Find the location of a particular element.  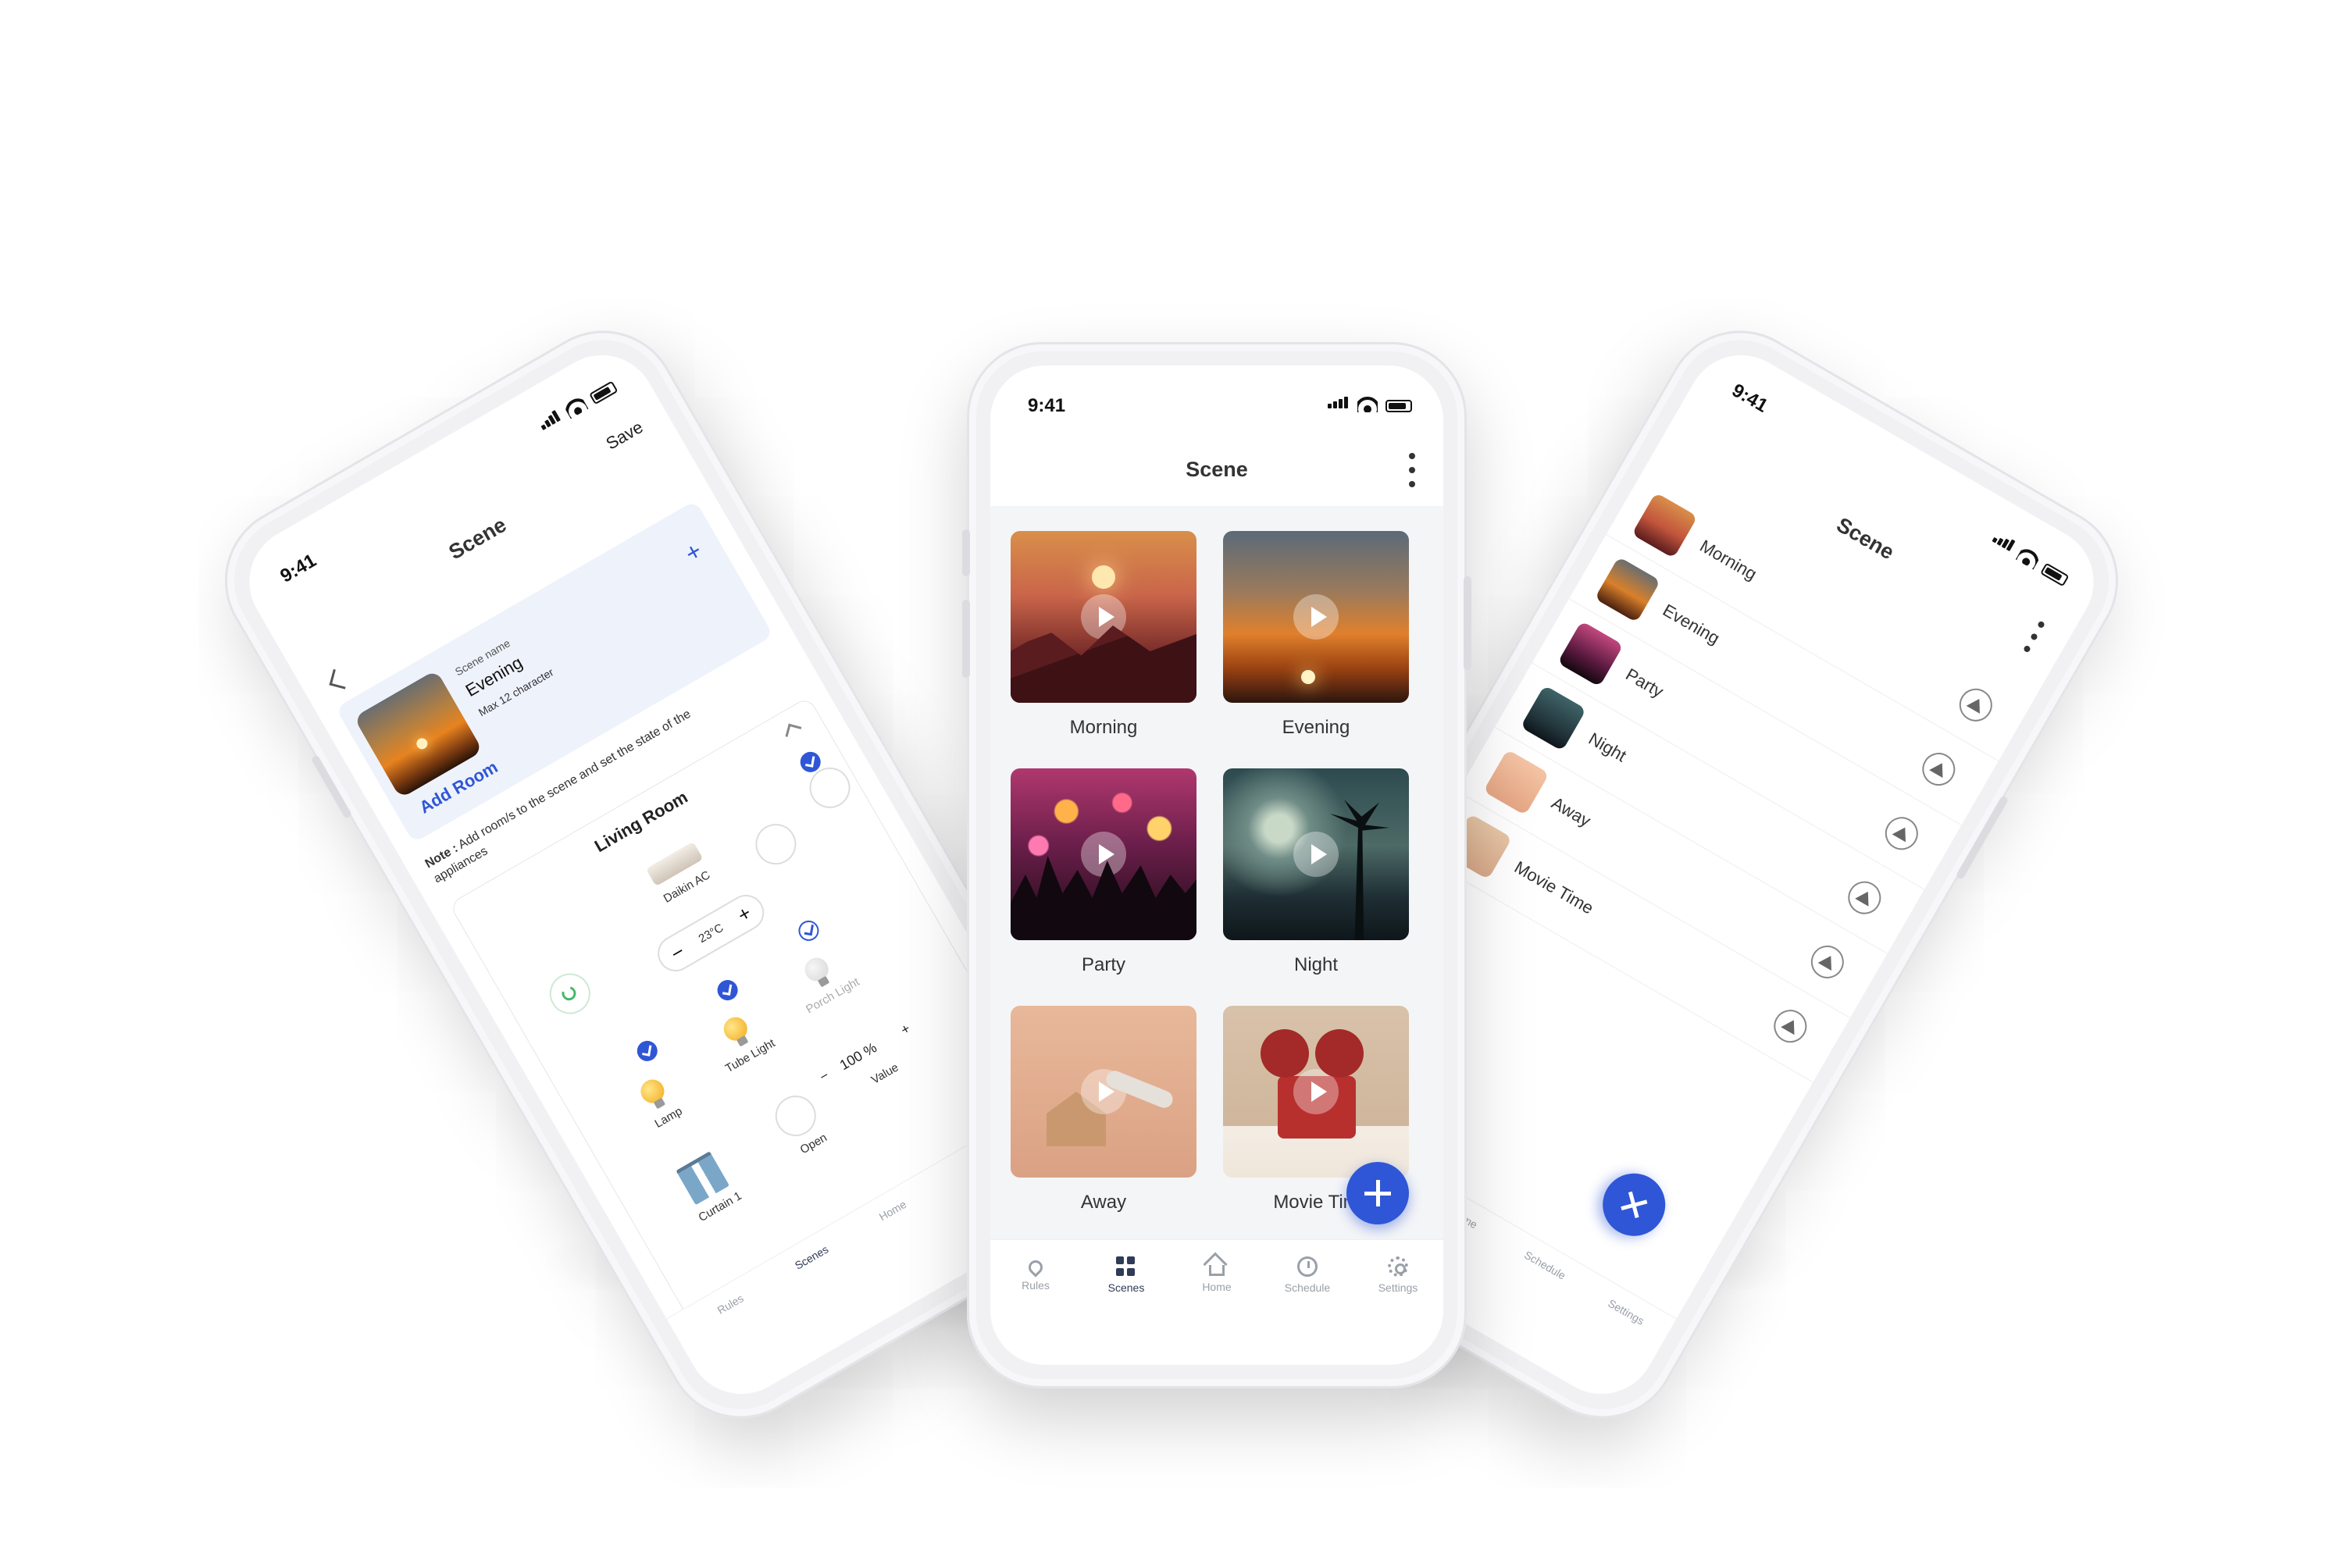

add-scene-button is located at coordinates (1377, 1193).